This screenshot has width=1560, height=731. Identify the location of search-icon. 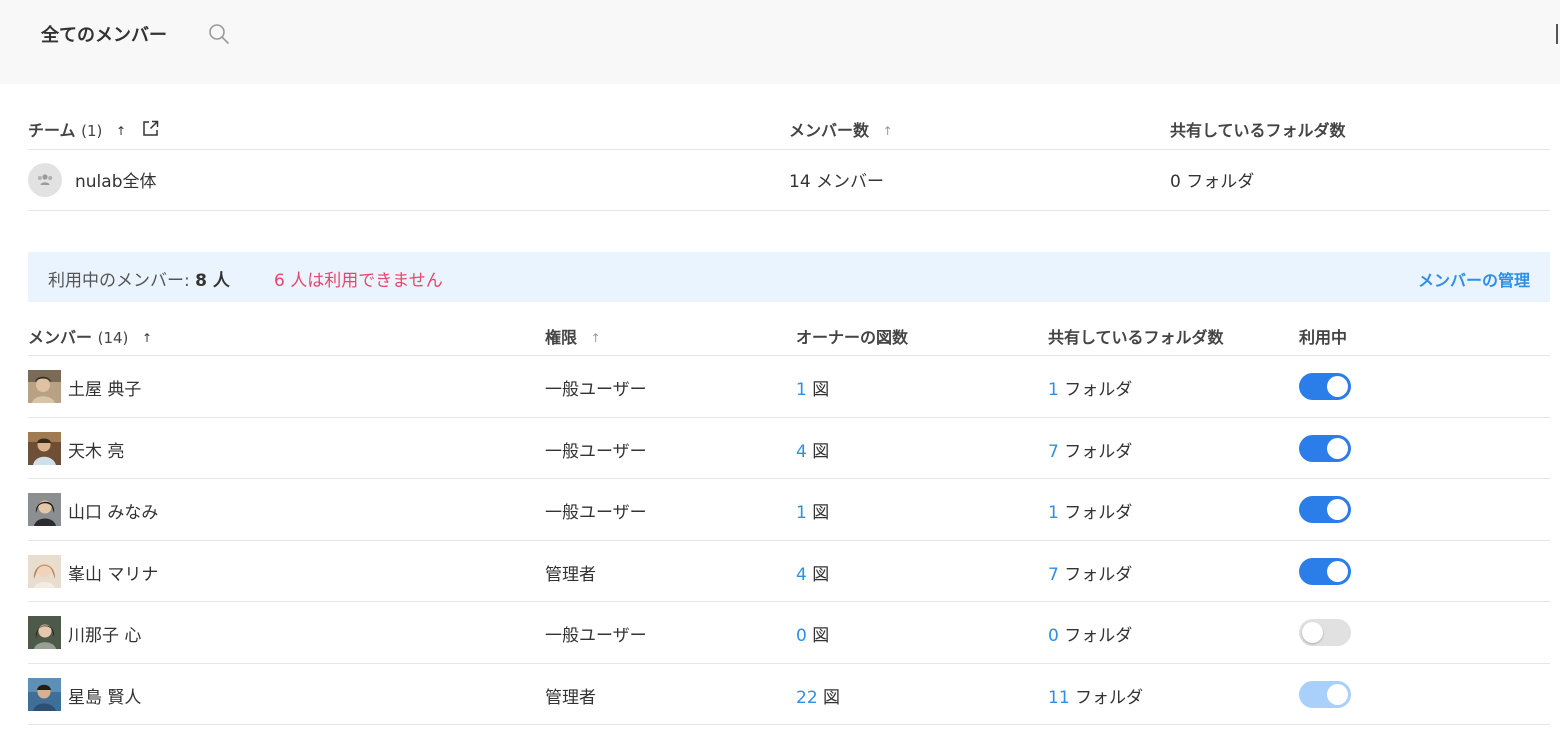
(219, 34).